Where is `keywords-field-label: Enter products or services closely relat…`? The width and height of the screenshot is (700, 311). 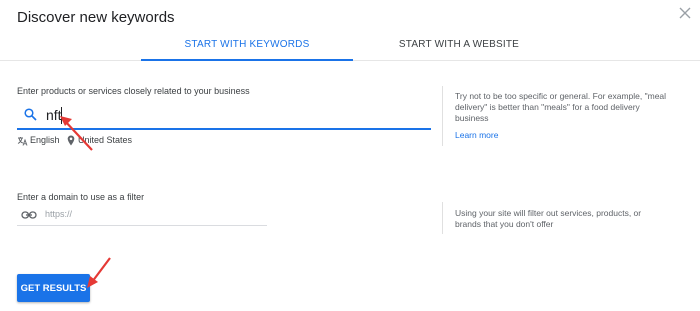 keywords-field-label: Enter products or services closely relat… is located at coordinates (133, 91).